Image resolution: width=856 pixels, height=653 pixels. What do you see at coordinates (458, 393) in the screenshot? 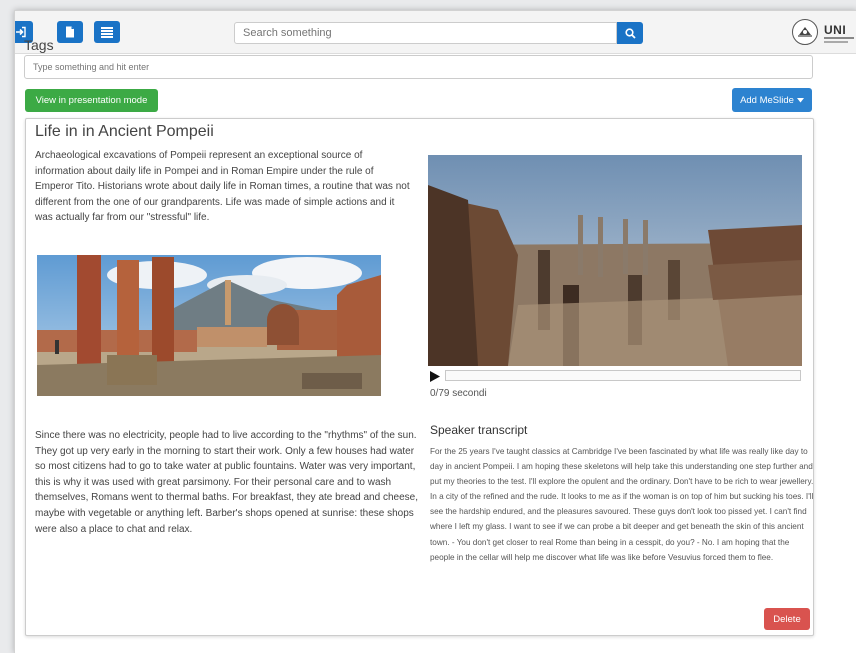
I see `video-time: 0/79 secondi` at bounding box center [458, 393].